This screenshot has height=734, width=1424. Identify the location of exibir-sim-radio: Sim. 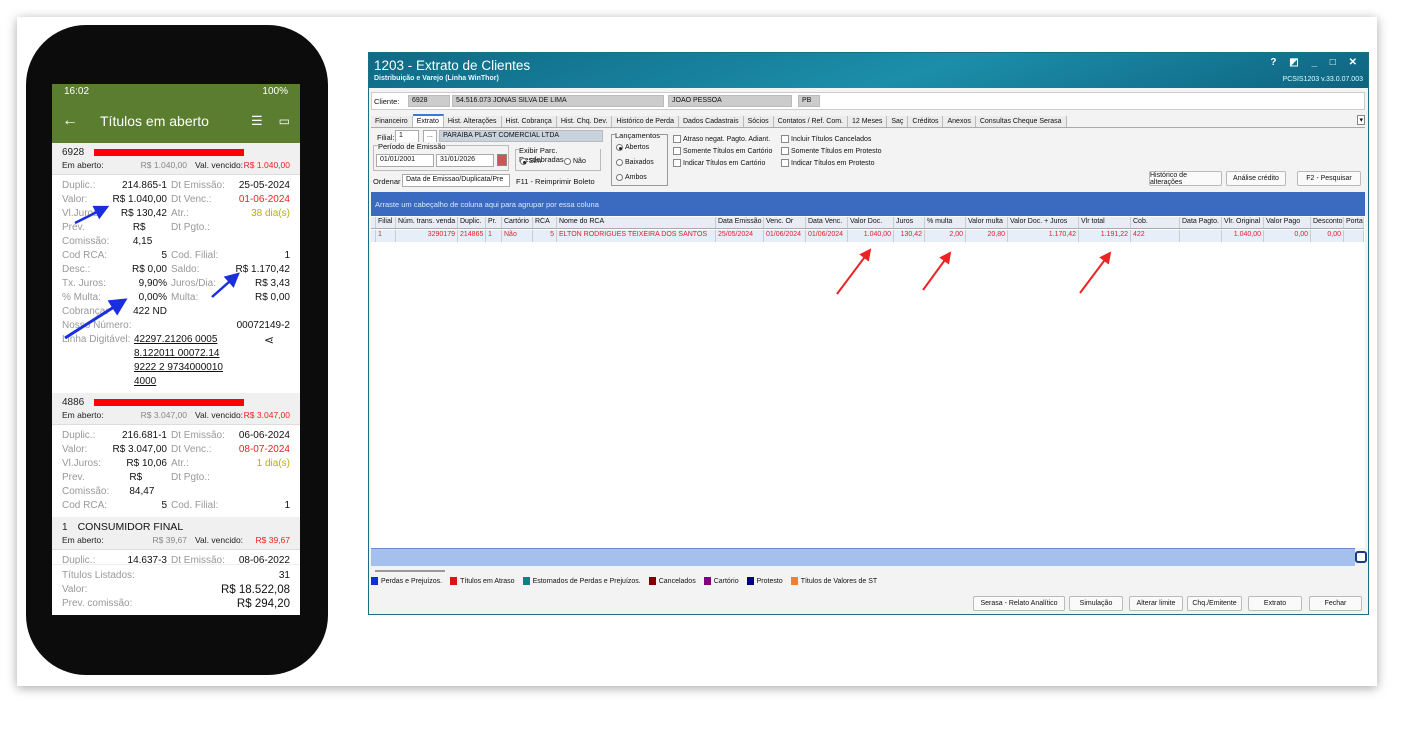
(530, 161).